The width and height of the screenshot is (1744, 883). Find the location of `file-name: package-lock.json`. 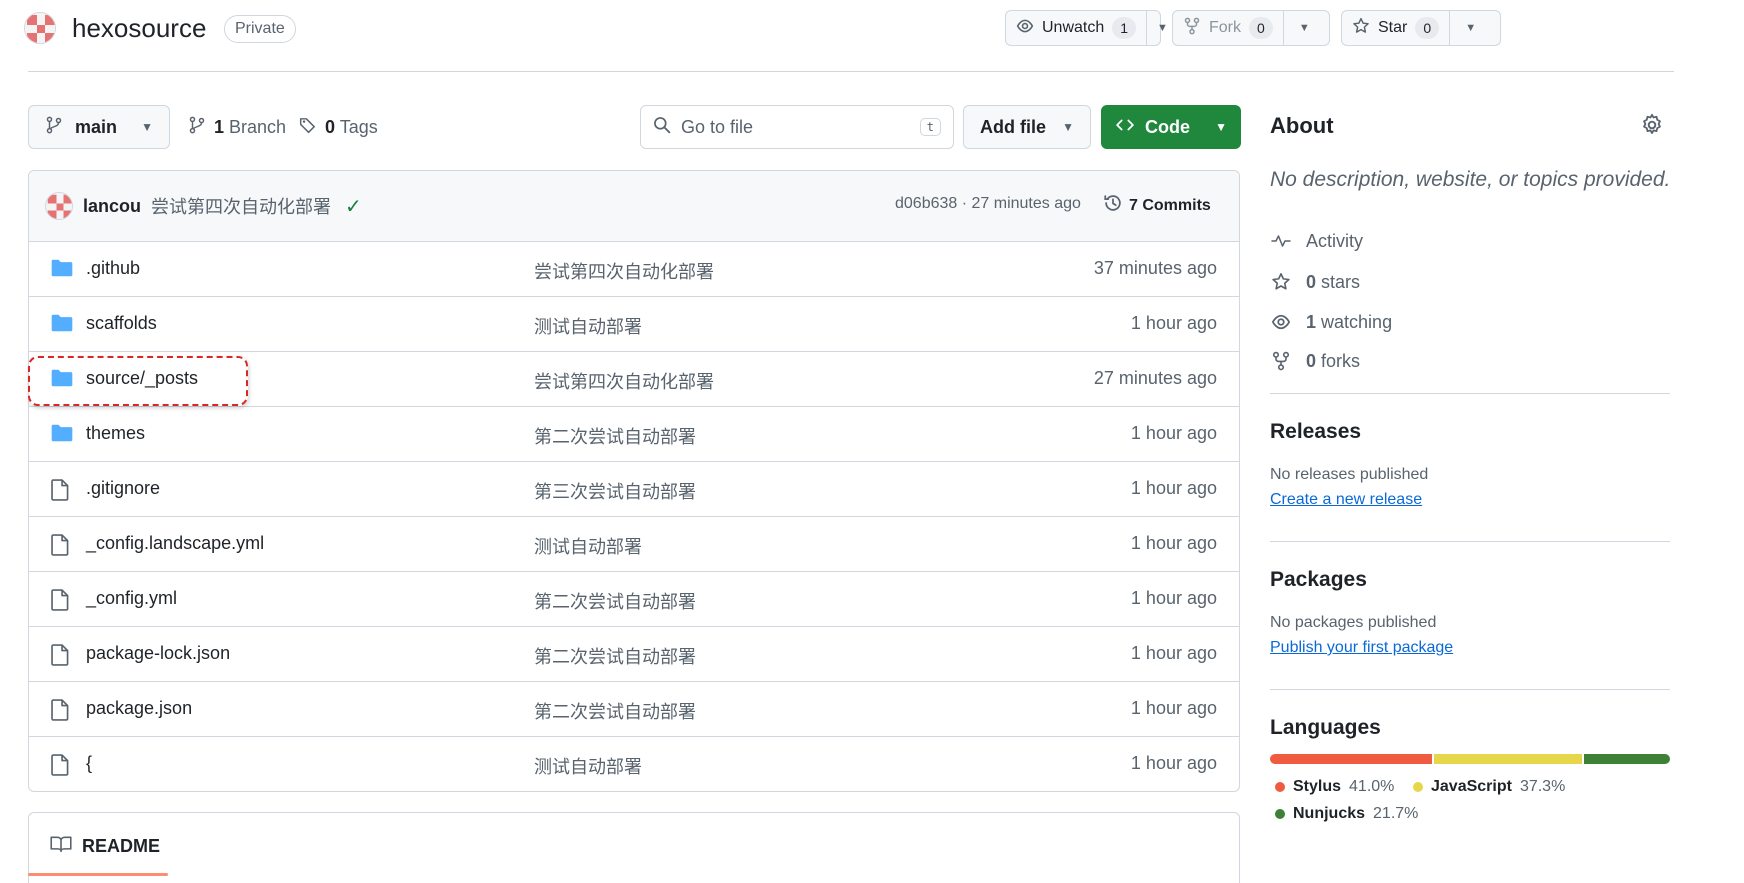

file-name: package-lock.json is located at coordinates (158, 653).